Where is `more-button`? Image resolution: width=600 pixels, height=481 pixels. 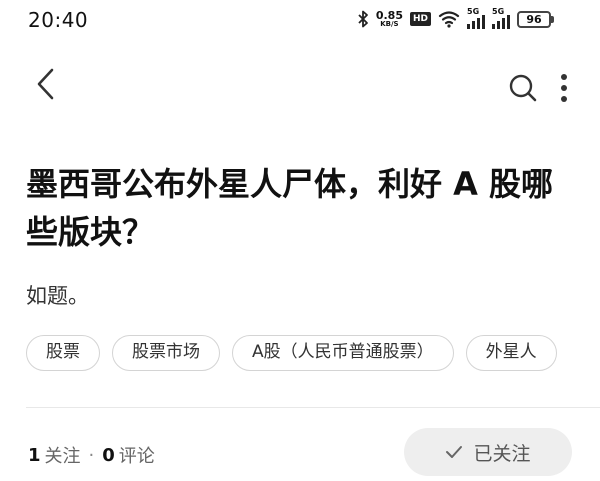
more-button is located at coordinates (564, 88).